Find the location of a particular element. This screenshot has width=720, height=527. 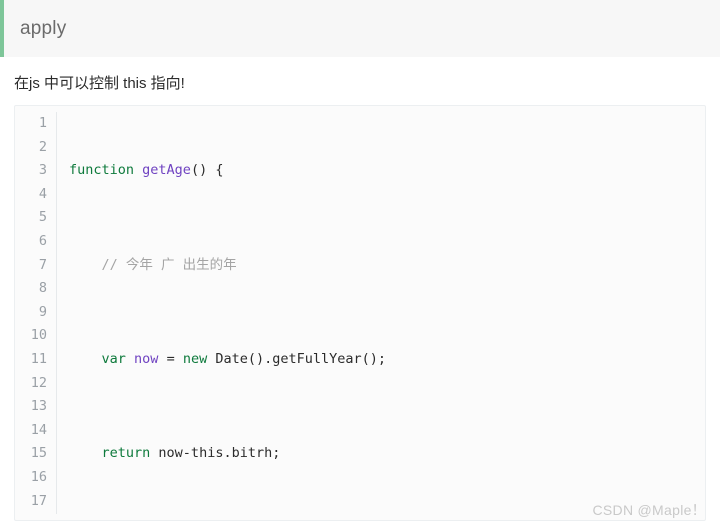

line-number: 2 is located at coordinates (42, 146).